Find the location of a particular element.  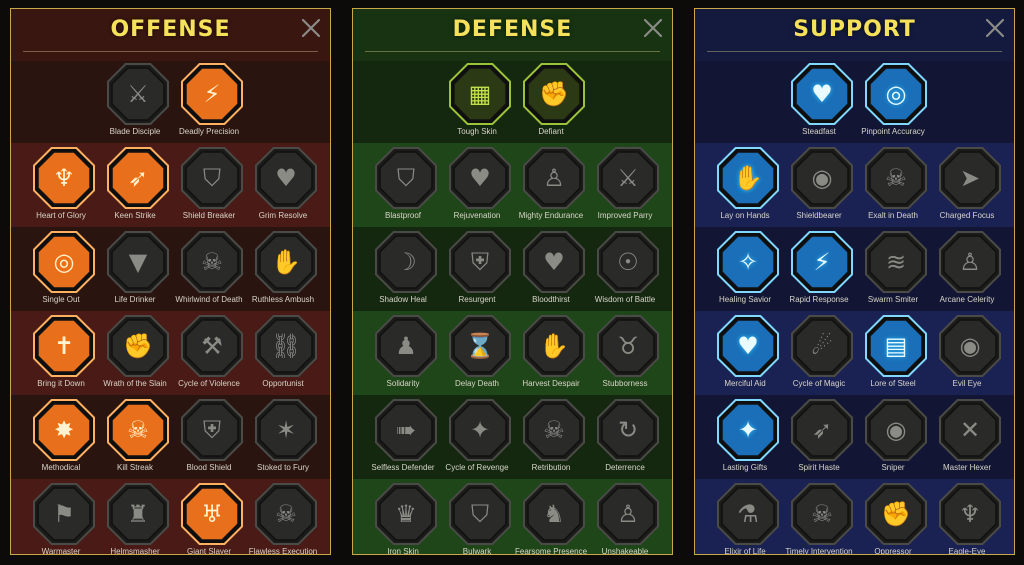

talent-arcane-celerity: ♙ Arcane Celerity is located at coordinates (967, 269).